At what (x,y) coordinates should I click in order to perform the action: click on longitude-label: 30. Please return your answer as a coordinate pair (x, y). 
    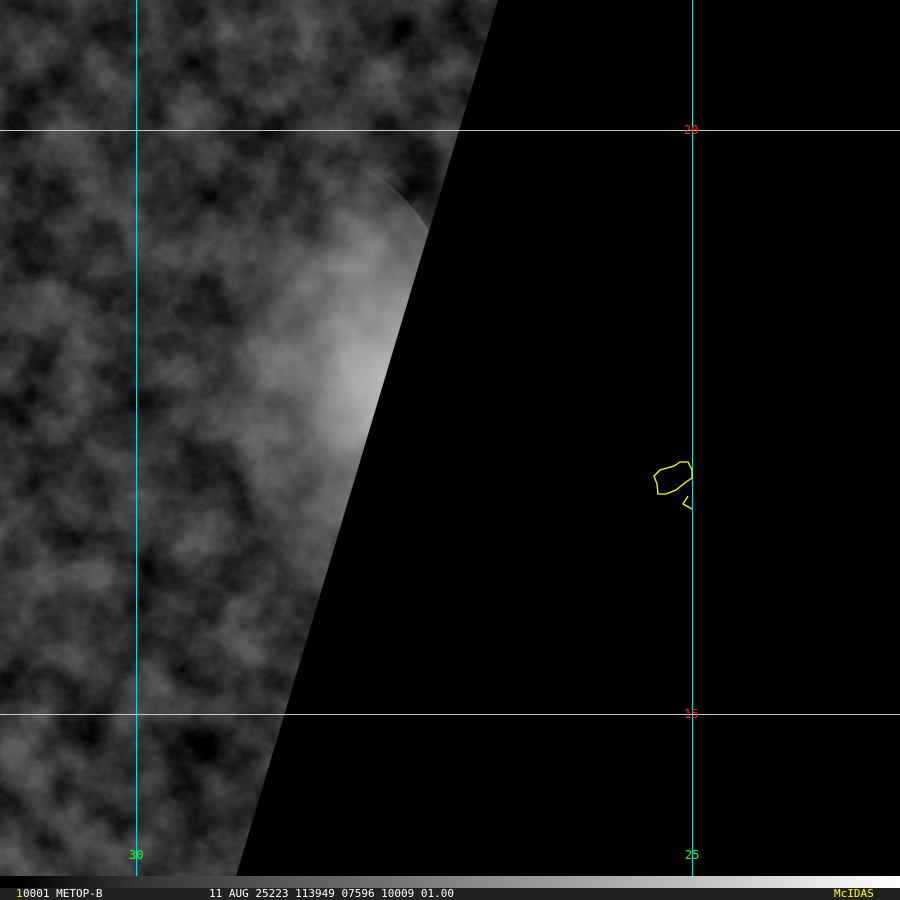
    Looking at the image, I should click on (136, 855).